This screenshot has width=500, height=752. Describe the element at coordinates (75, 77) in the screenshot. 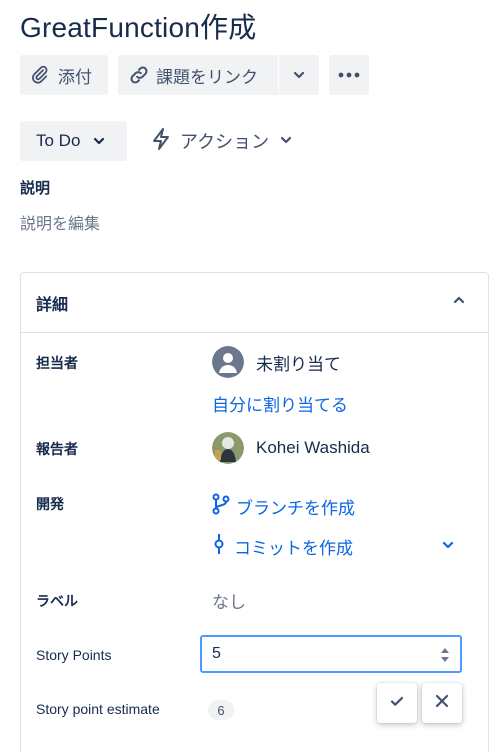

I see `attach-label: 添付` at that location.